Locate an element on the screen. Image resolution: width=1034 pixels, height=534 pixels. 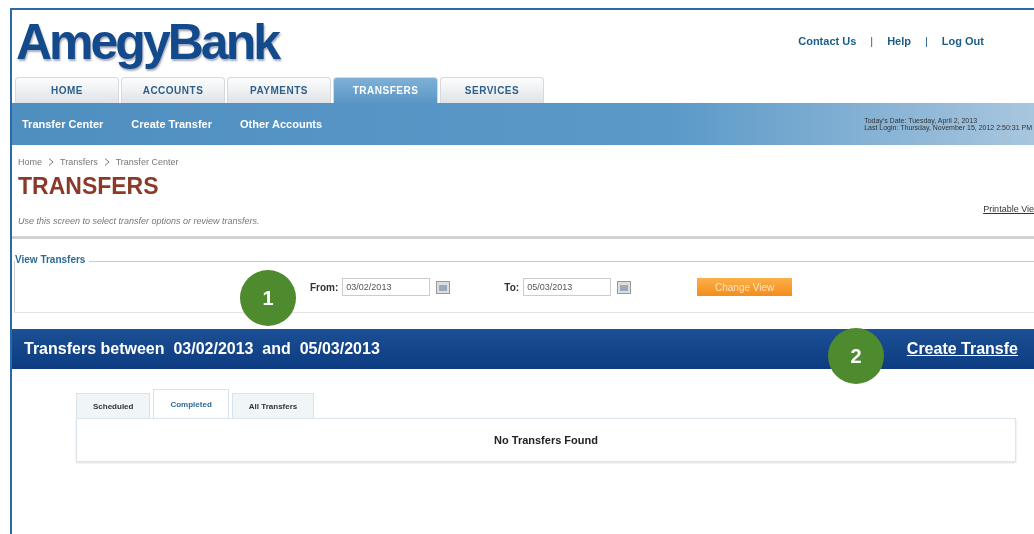
nav-tab: HOME is located at coordinates (67, 90).